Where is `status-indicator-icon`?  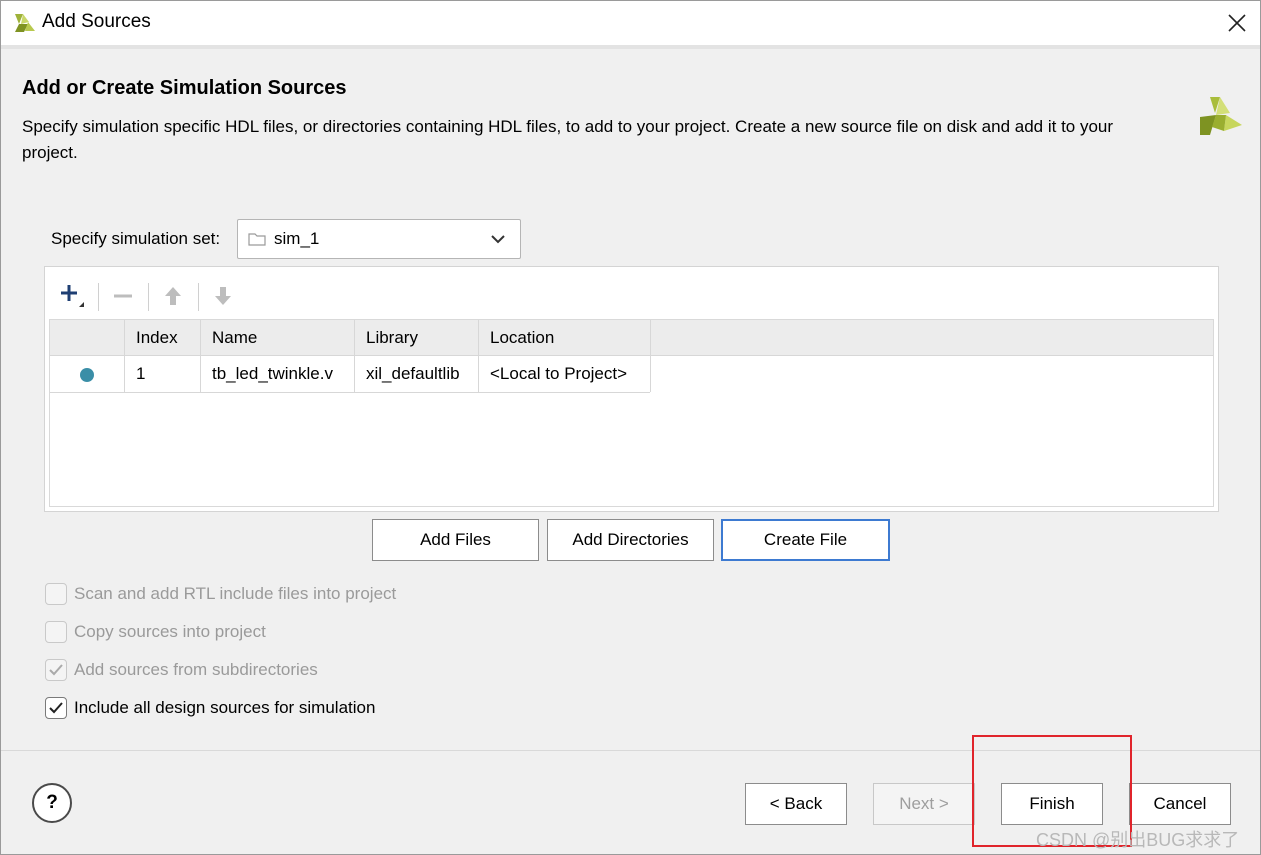
status-indicator-icon is located at coordinates (87, 375).